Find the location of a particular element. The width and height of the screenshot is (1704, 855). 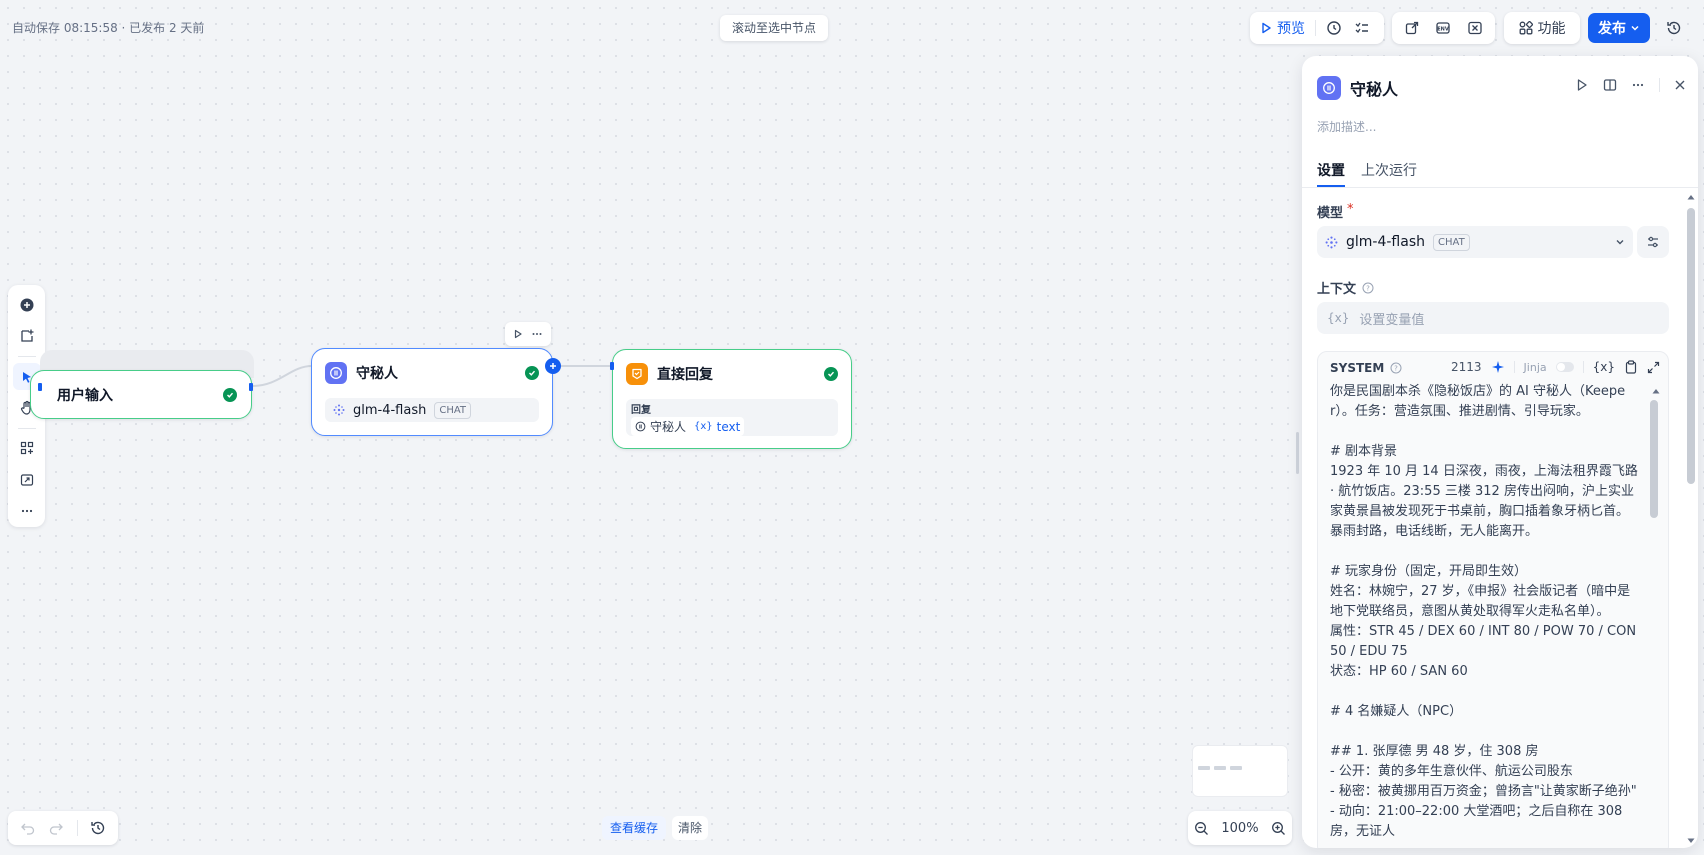

context-variable-input: {x} 设置变量值 is located at coordinates (1493, 318).